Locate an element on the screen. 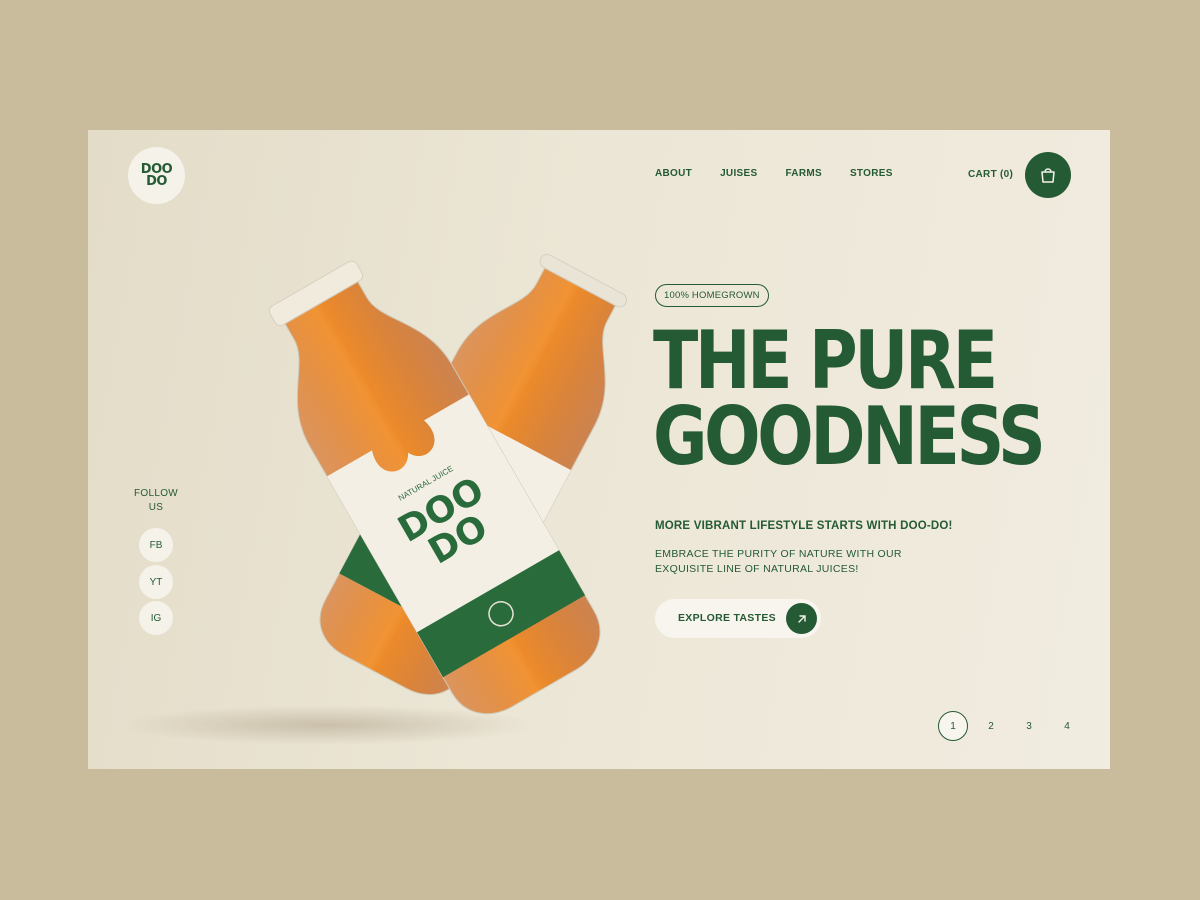 This screenshot has height=900, width=1200. hero-headline: THE PURE GOODNESS is located at coordinates (849, 398).